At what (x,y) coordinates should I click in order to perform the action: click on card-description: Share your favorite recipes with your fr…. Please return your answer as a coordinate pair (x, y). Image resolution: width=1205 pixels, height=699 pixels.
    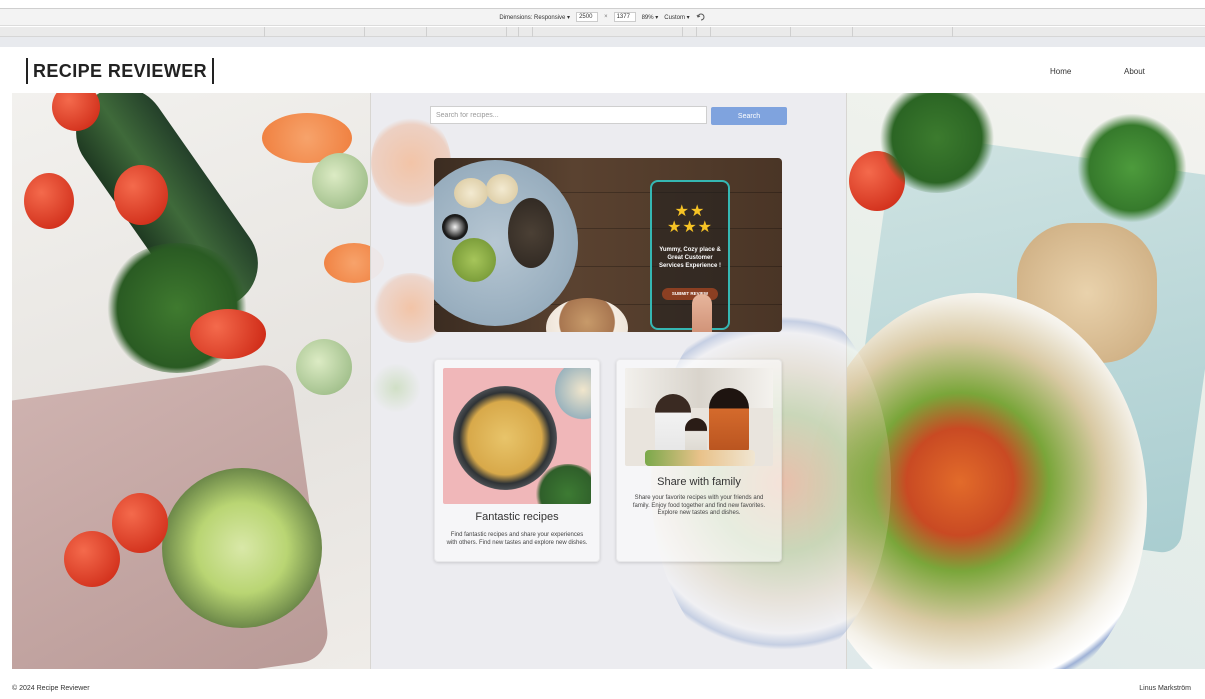
    Looking at the image, I should click on (699, 505).